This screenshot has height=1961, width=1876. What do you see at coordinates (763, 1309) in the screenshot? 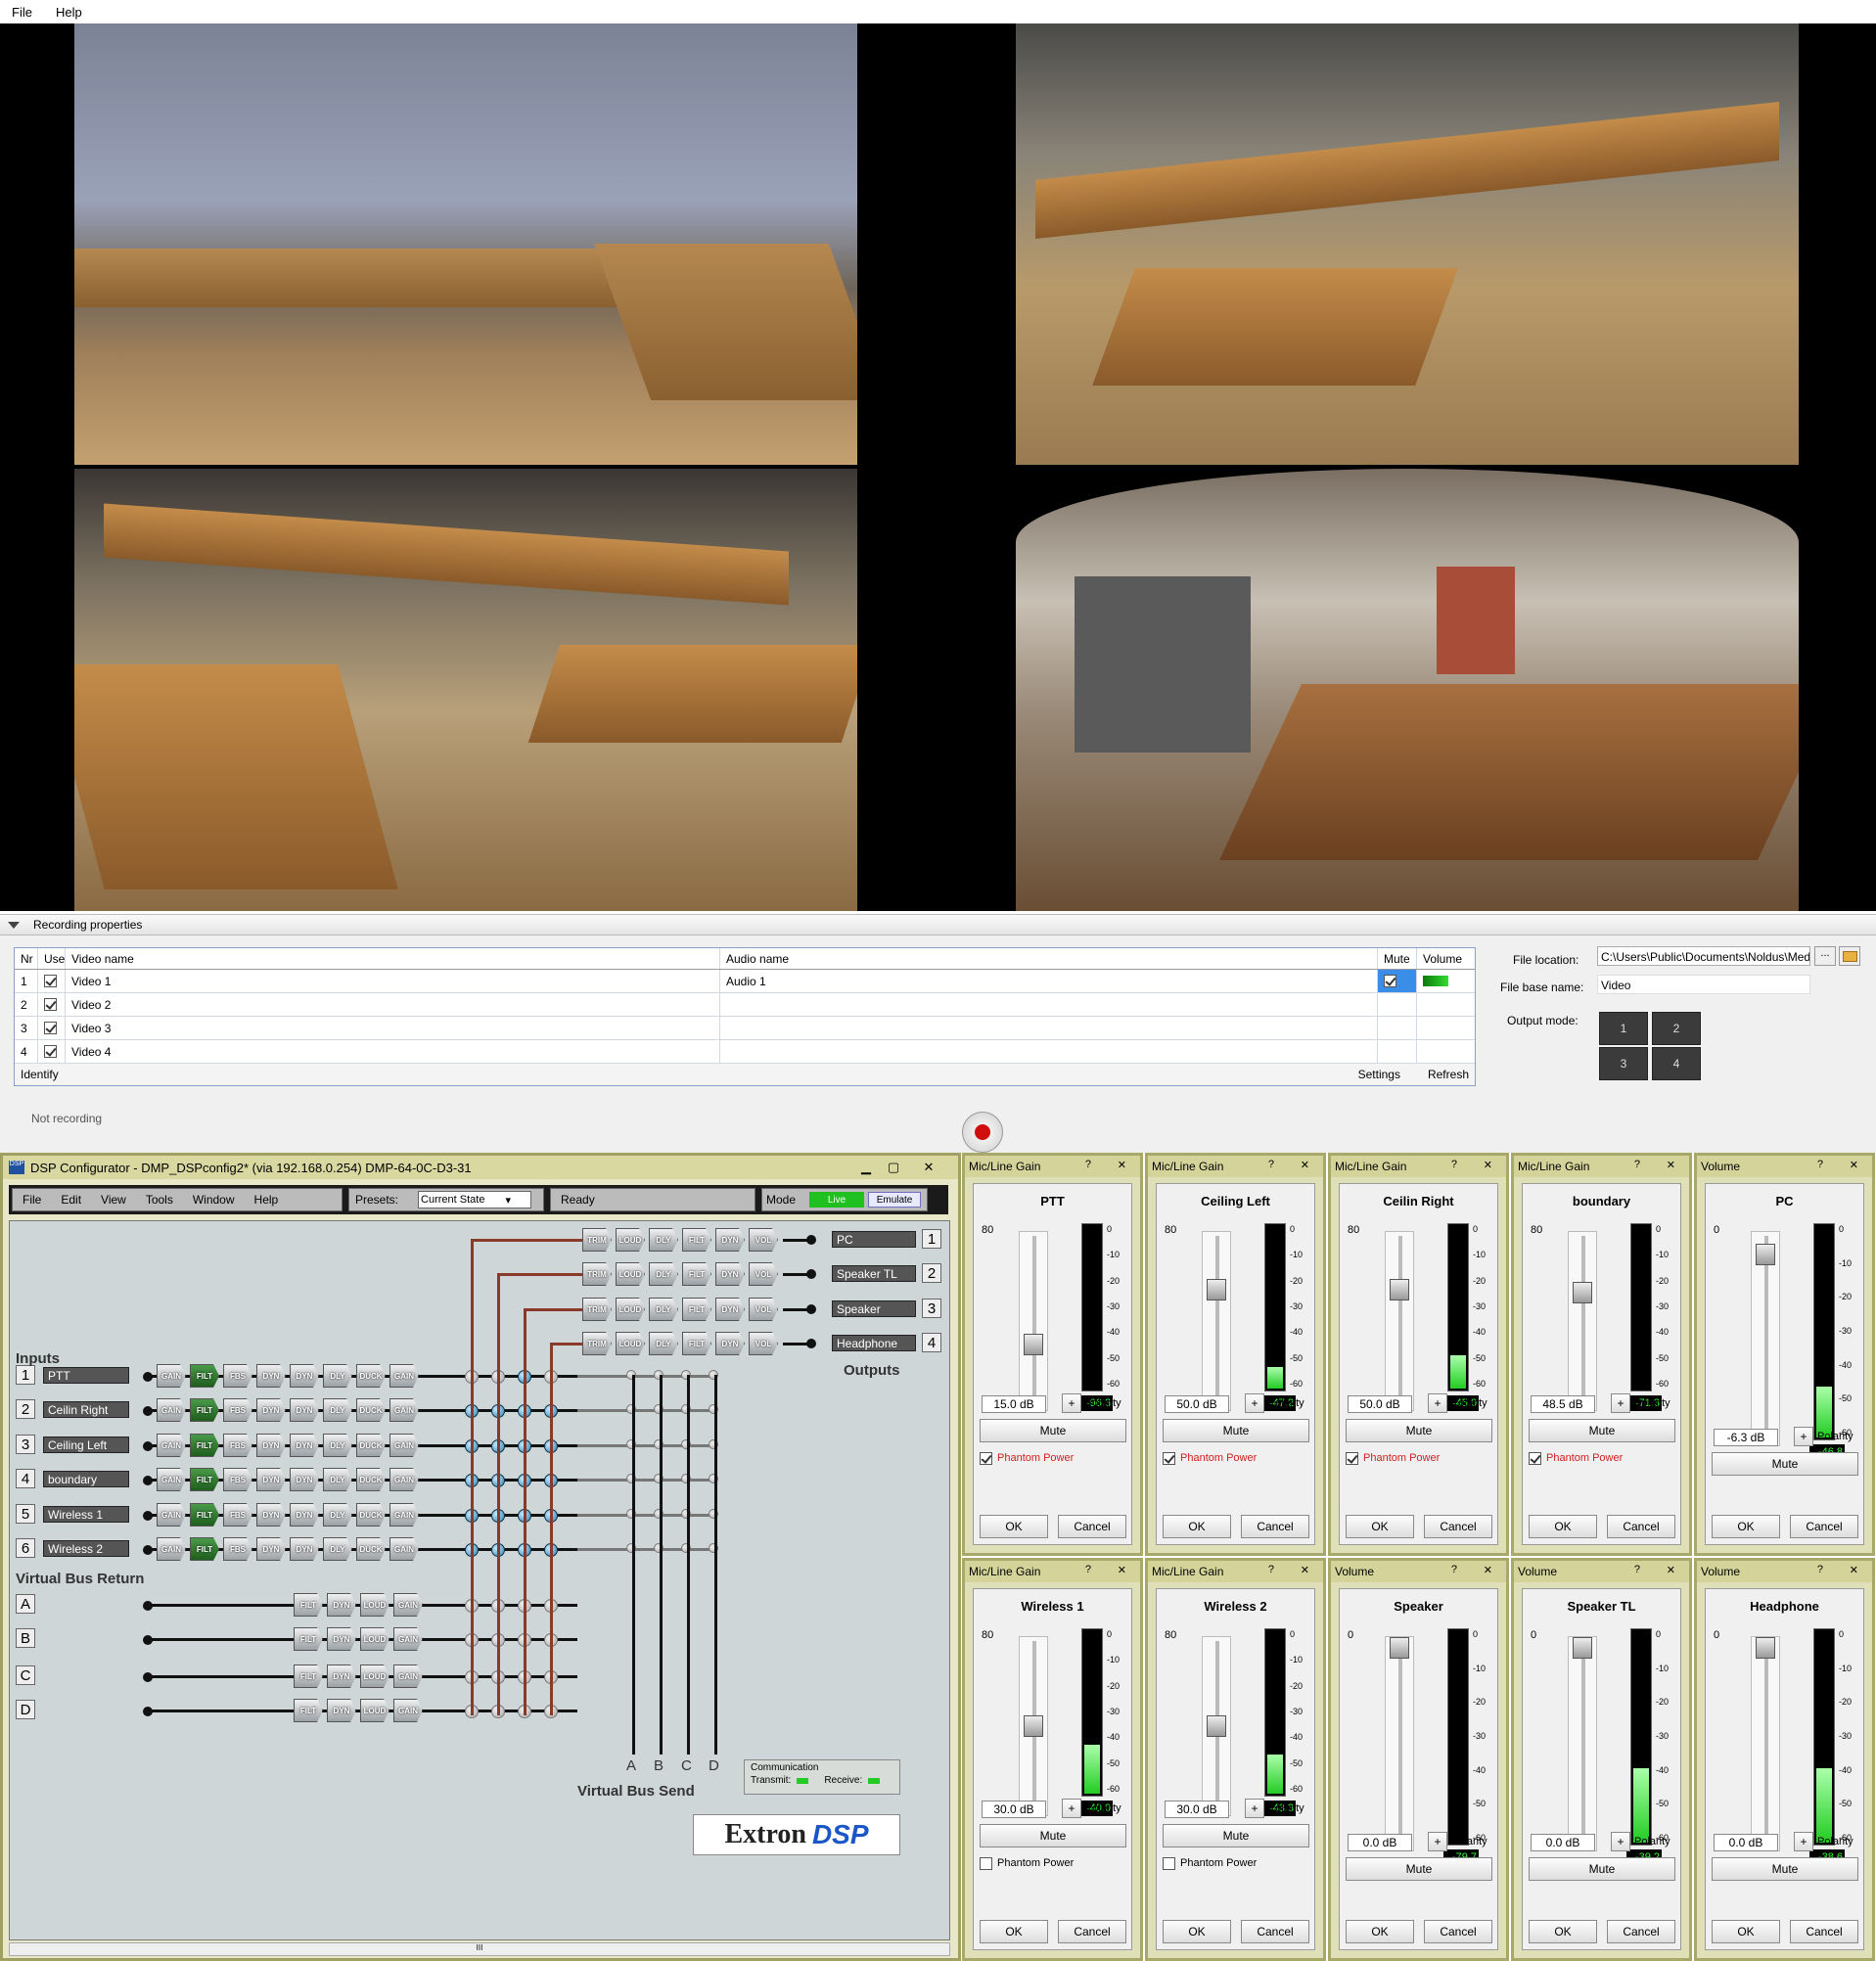
I see `output-block: VOL` at bounding box center [763, 1309].